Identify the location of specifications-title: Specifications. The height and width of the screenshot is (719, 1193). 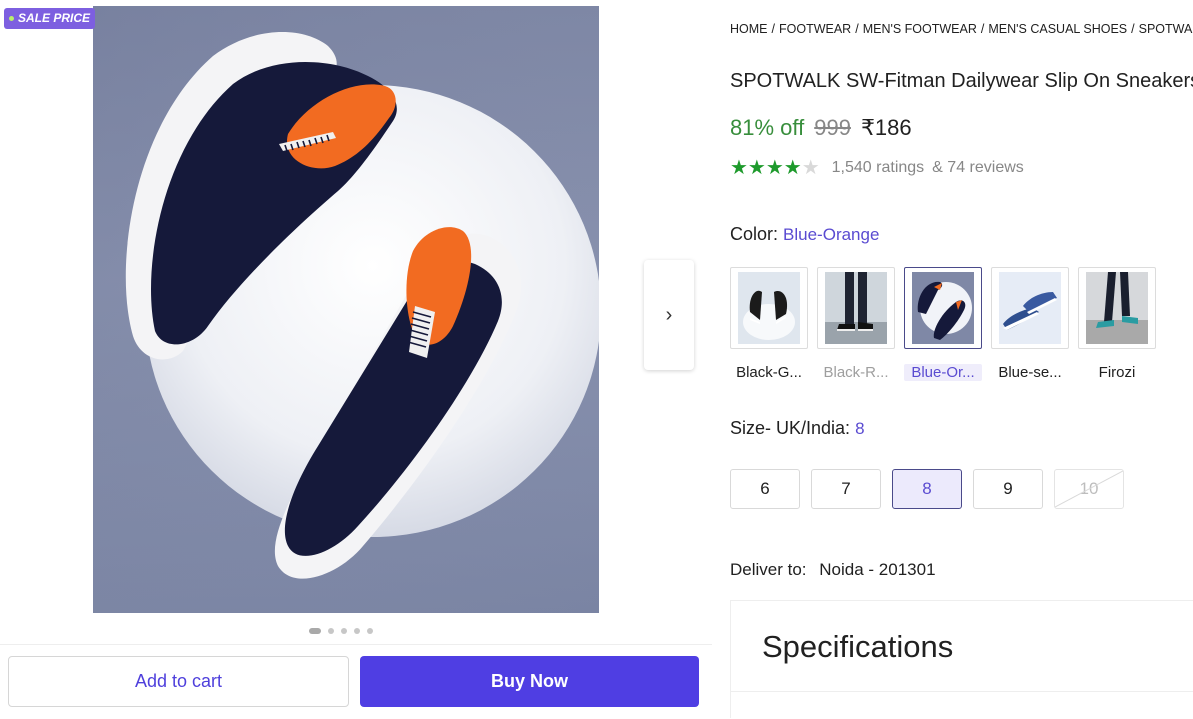
(858, 646).